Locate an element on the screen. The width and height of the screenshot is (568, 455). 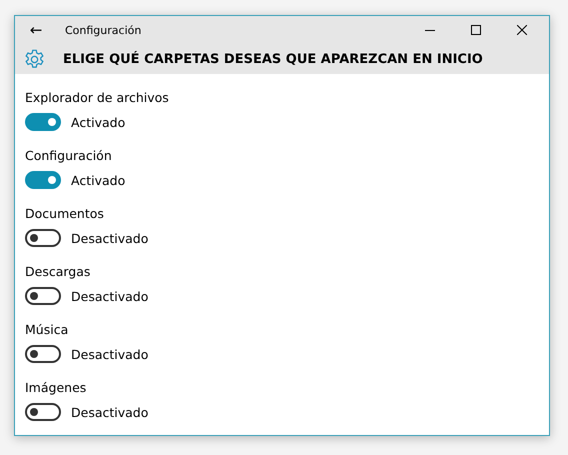
setting-label: Documentos is located at coordinates (64, 213).